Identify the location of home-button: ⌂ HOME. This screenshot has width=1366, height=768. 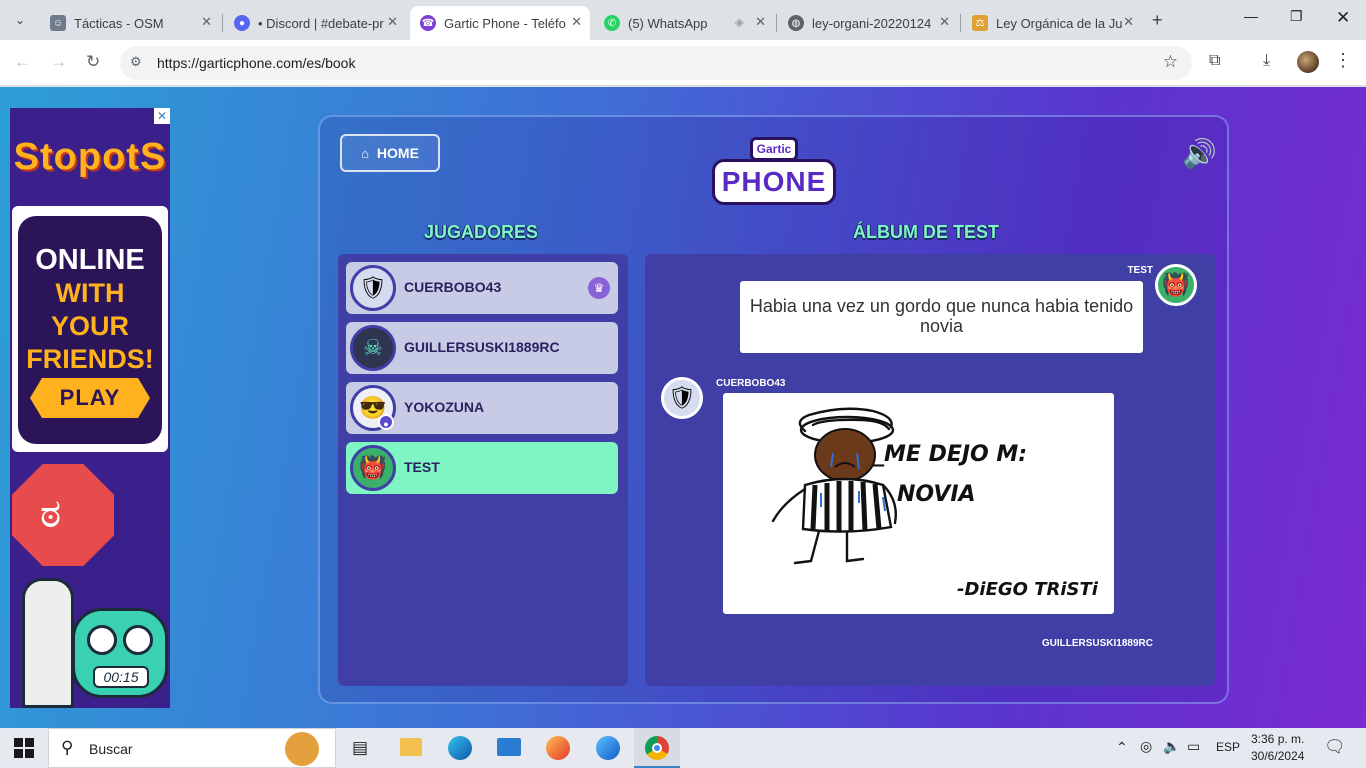
(390, 153).